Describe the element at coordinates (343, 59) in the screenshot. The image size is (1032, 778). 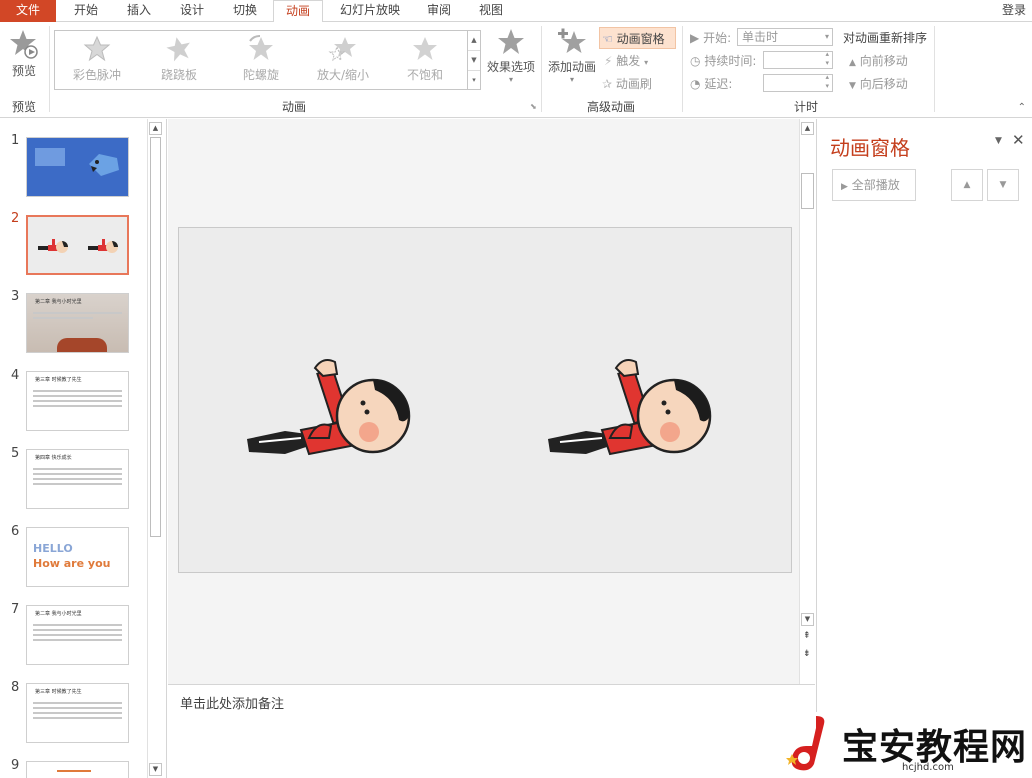
I see `gallery-item-grow-shrink: 放大/缩小` at that location.